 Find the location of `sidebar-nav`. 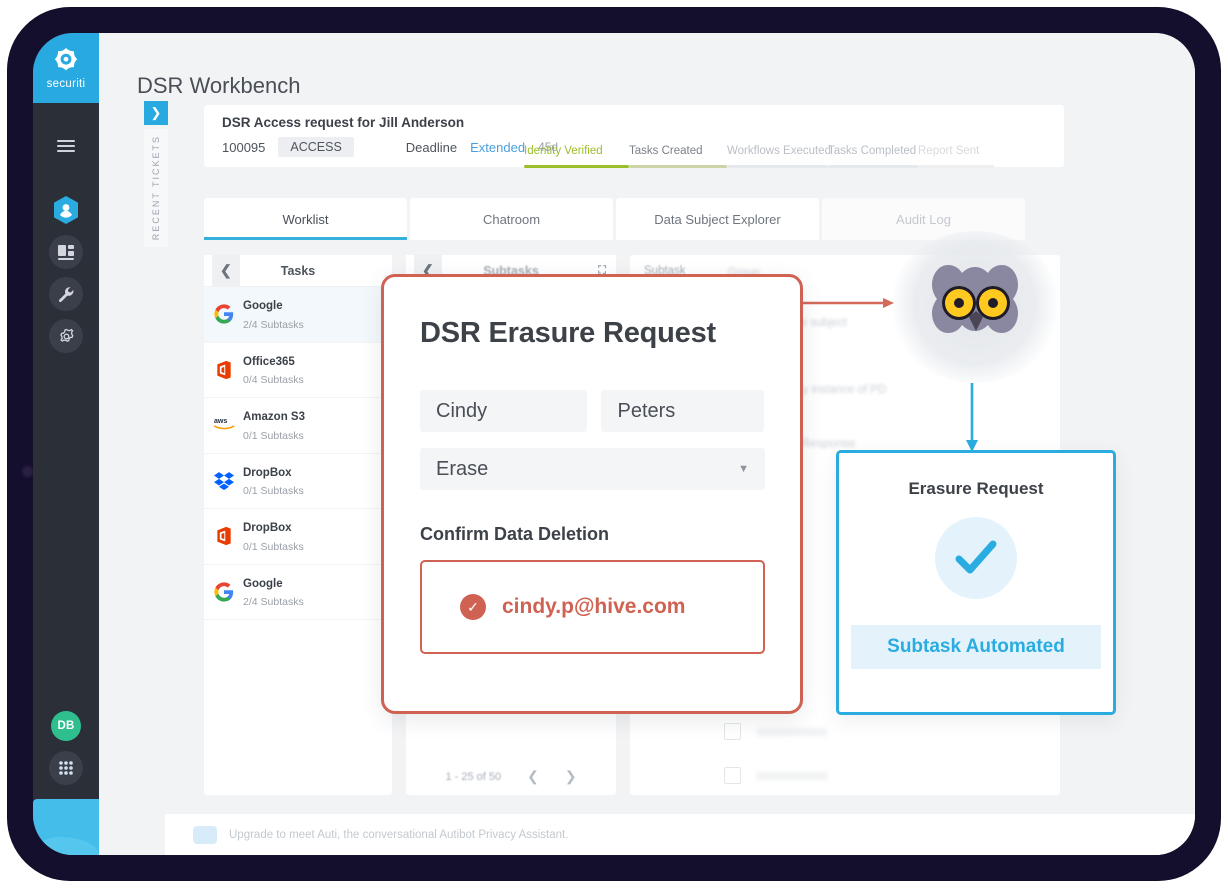

sidebar-nav is located at coordinates (66, 273).